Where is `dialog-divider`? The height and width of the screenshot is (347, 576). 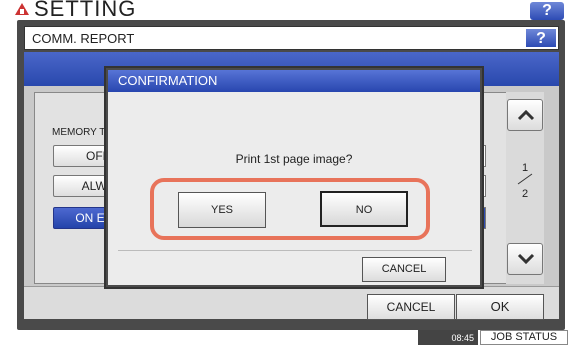
dialog-divider is located at coordinates (295, 250).